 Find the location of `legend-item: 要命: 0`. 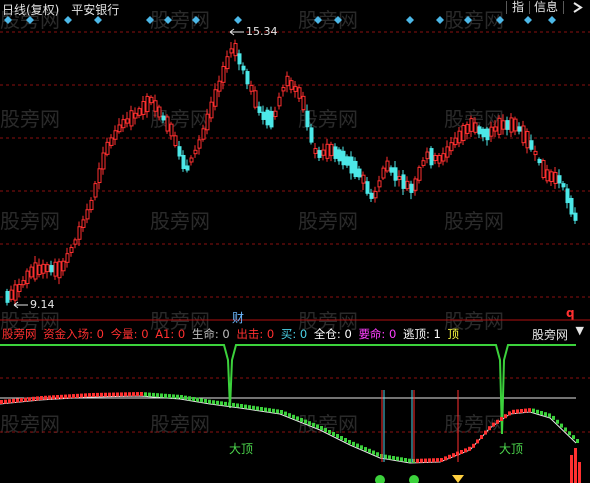

legend-item: 要命: 0 is located at coordinates (377, 334).